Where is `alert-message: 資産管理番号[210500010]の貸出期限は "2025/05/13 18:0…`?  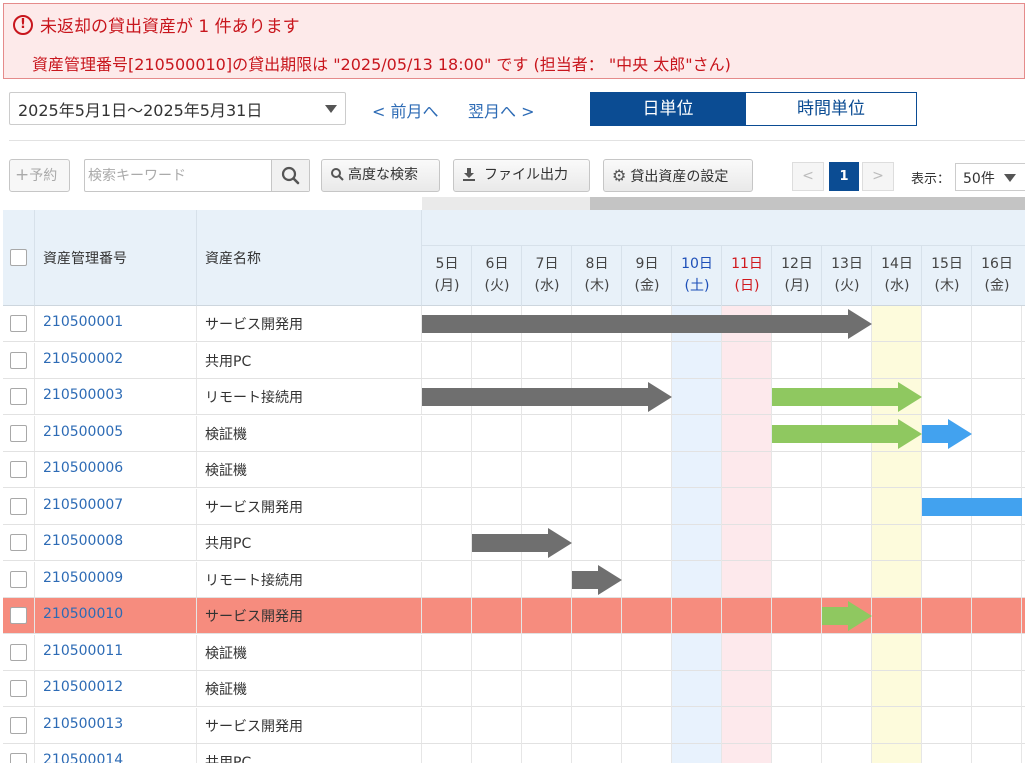 alert-message: 資産管理番号[210500010]の貸出期限は "2025/05/13 18:0… is located at coordinates (381, 64).